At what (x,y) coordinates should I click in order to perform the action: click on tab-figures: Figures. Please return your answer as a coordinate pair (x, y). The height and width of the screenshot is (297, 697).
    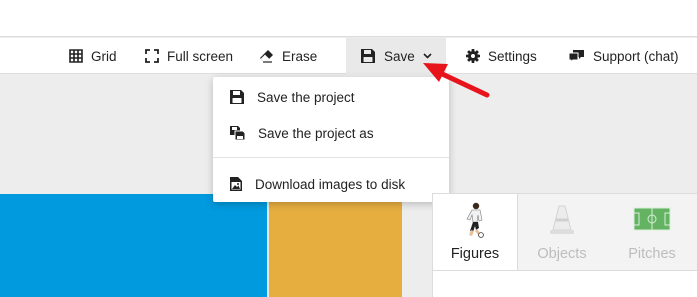
    Looking at the image, I should click on (475, 232).